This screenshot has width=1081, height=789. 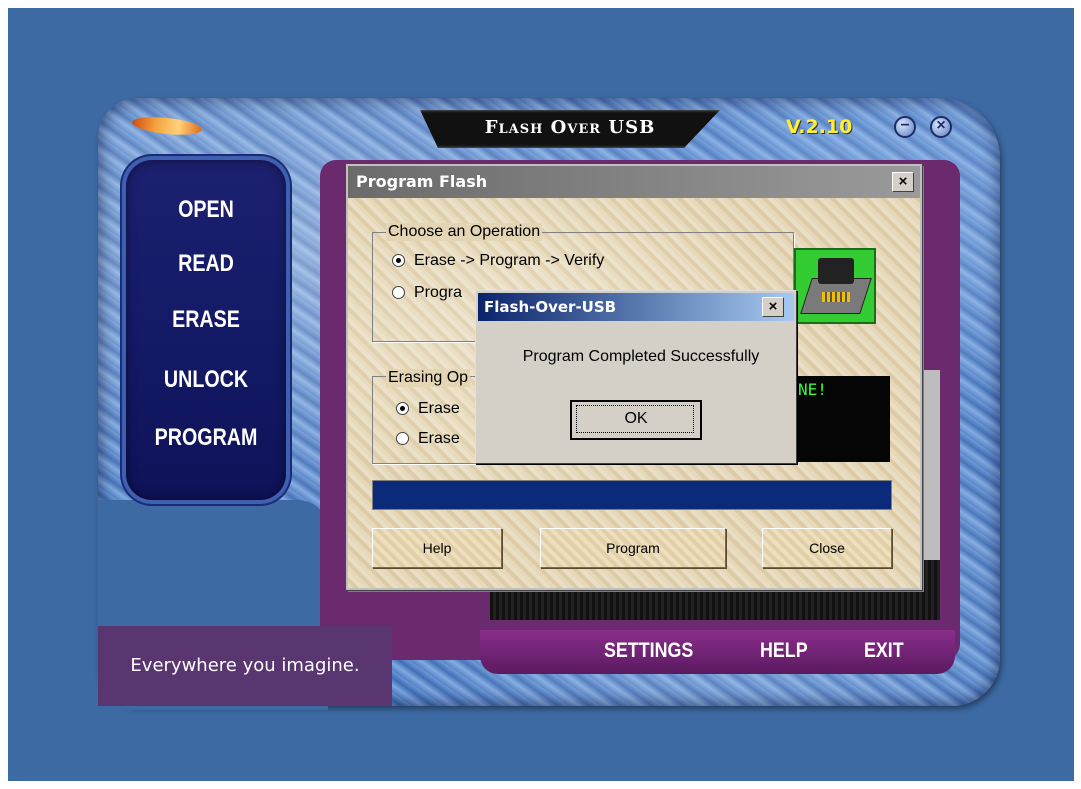 What do you see at coordinates (648, 651) in the screenshot?
I see `settings-link: SETTINGS` at bounding box center [648, 651].